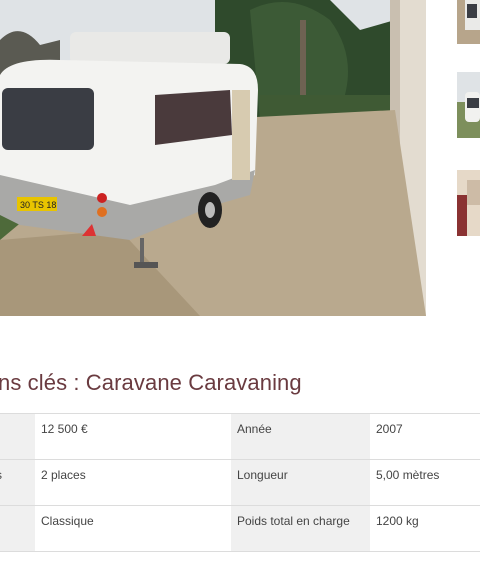 This screenshot has width=480, height=563. What do you see at coordinates (151, 382) in the screenshot?
I see `page-title: ns clés : Caravane Caravaning` at bounding box center [151, 382].